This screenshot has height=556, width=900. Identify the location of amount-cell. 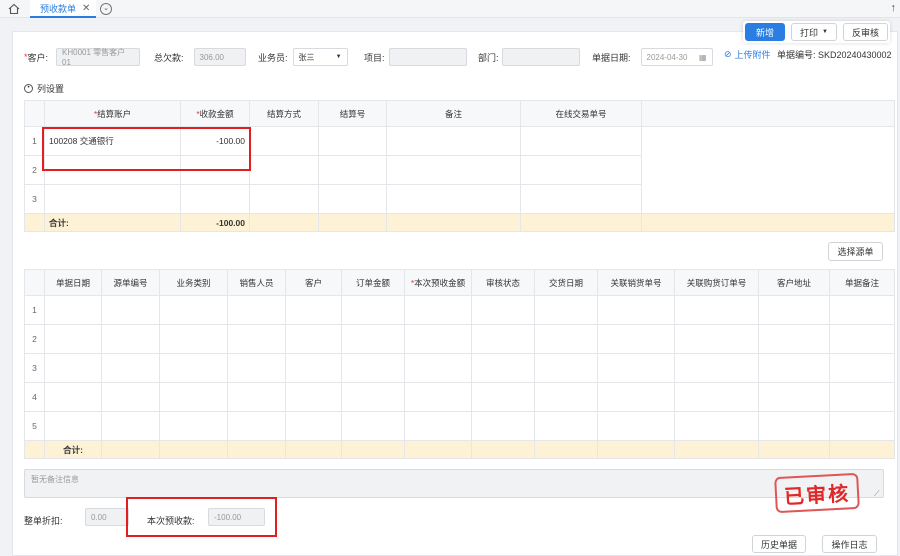
(215, 199).